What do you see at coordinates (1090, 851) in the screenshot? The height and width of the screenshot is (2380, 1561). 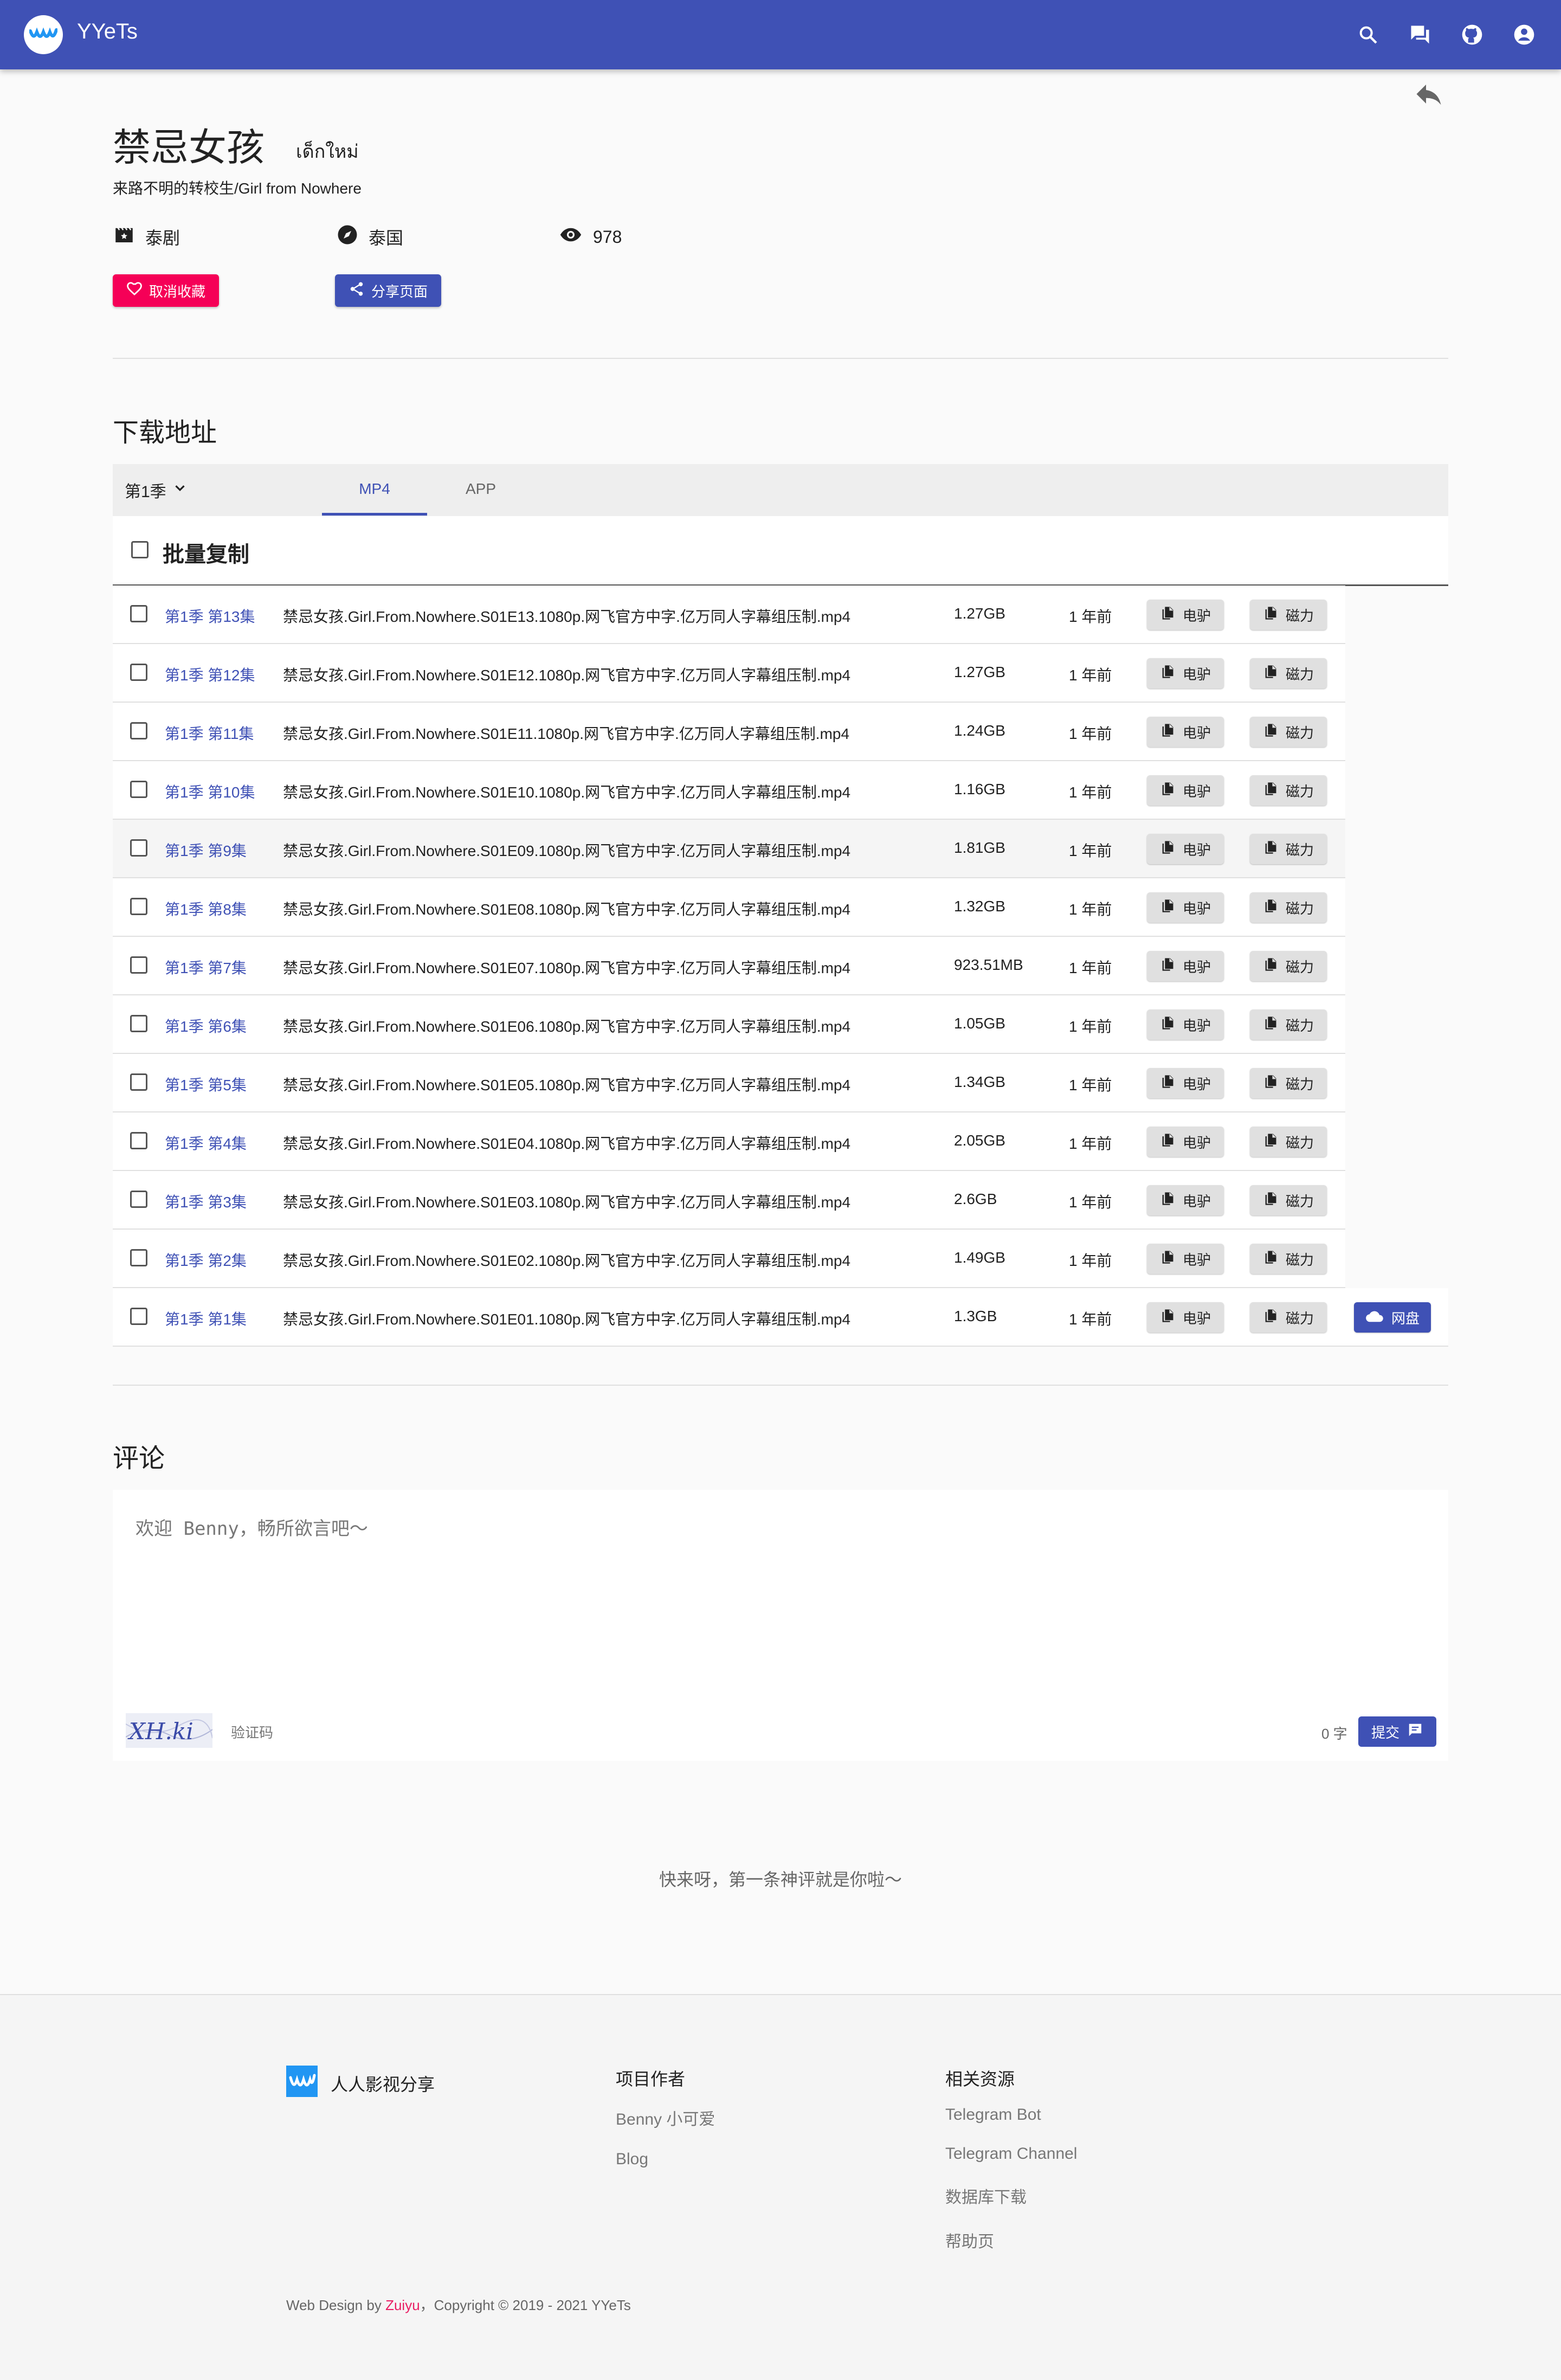 I see `upload-time: 1 年前` at bounding box center [1090, 851].